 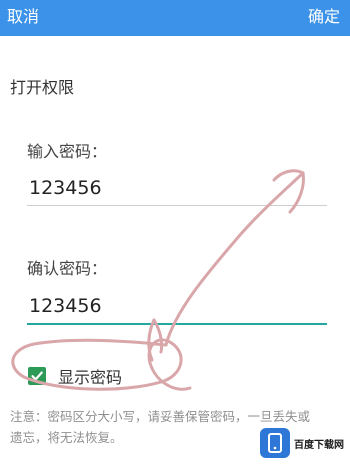 I want to click on site-watermark: 百度下载网, so click(x=302, y=443).